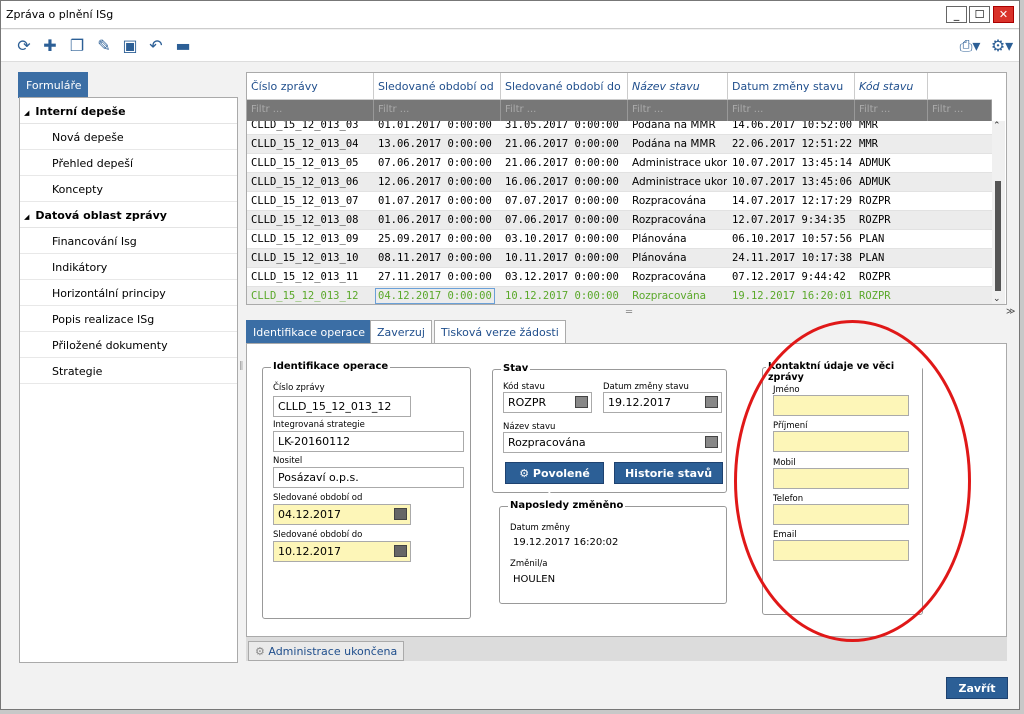  What do you see at coordinates (562, 296) in the screenshot?
I see `table-cell: 10.12.2017 0:00:00` at bounding box center [562, 296].